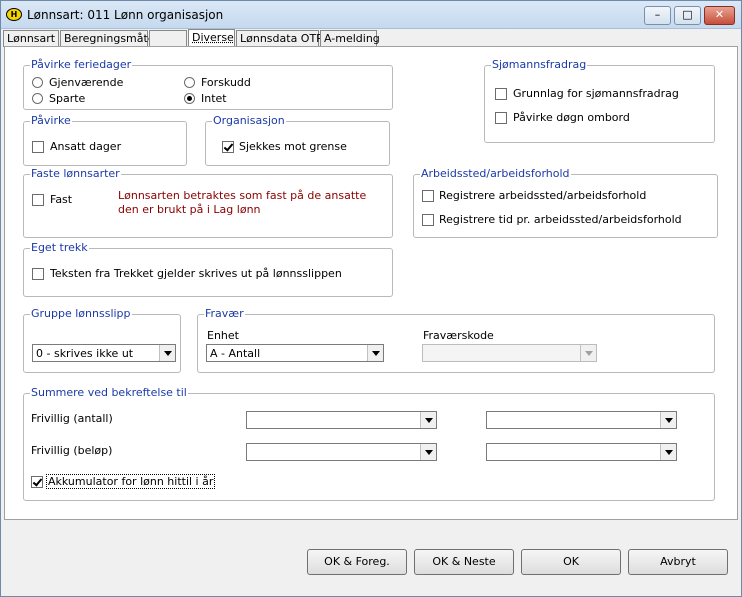 This screenshot has height=597, width=742. What do you see at coordinates (571, 562) in the screenshot?
I see `ok-button: OK` at bounding box center [571, 562].